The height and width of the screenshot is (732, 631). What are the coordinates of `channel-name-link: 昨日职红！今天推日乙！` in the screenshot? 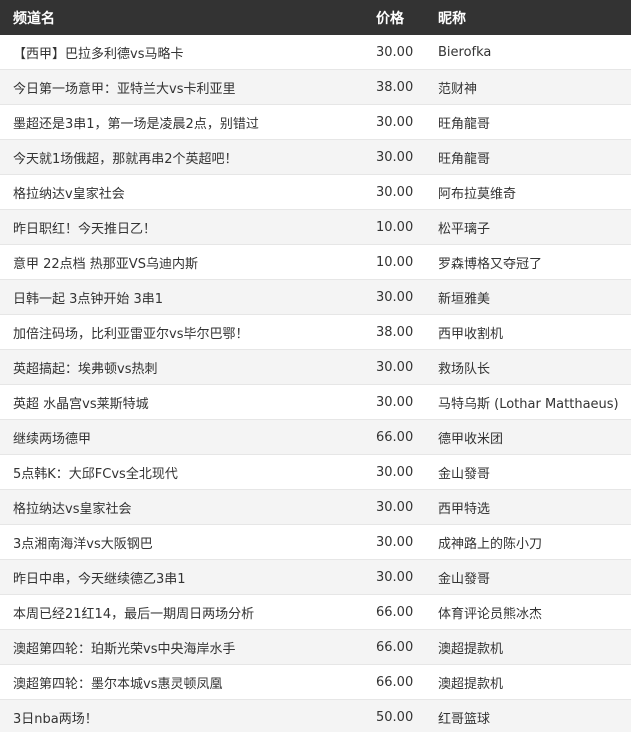 It's located at (181, 227).